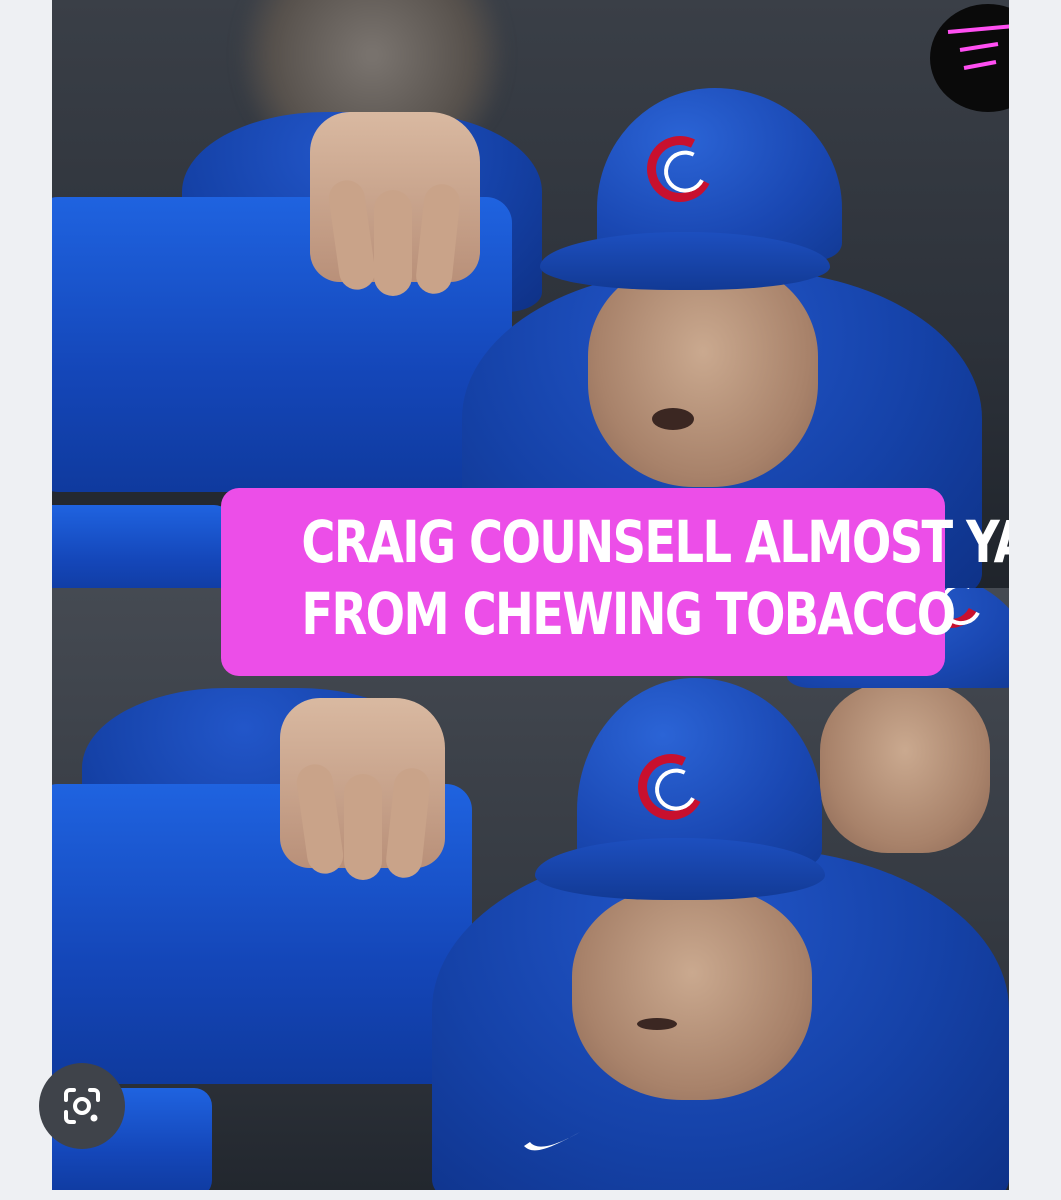  Describe the element at coordinates (905, 768) in the screenshot. I see `background-player-face` at that location.